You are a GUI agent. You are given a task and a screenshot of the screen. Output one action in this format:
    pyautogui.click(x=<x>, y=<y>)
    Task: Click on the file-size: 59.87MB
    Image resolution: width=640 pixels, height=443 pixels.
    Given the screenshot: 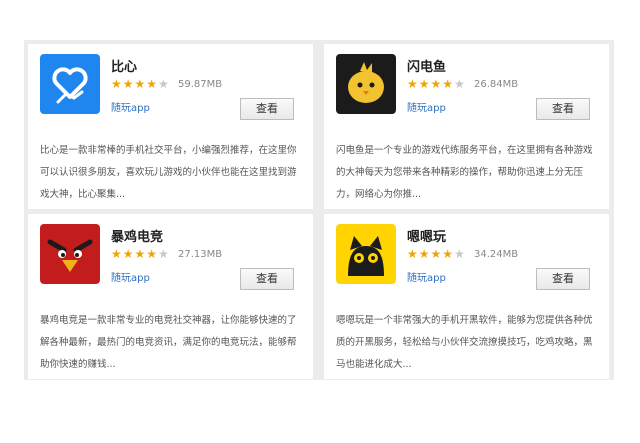 What is the action you would take?
    pyautogui.click(x=200, y=84)
    